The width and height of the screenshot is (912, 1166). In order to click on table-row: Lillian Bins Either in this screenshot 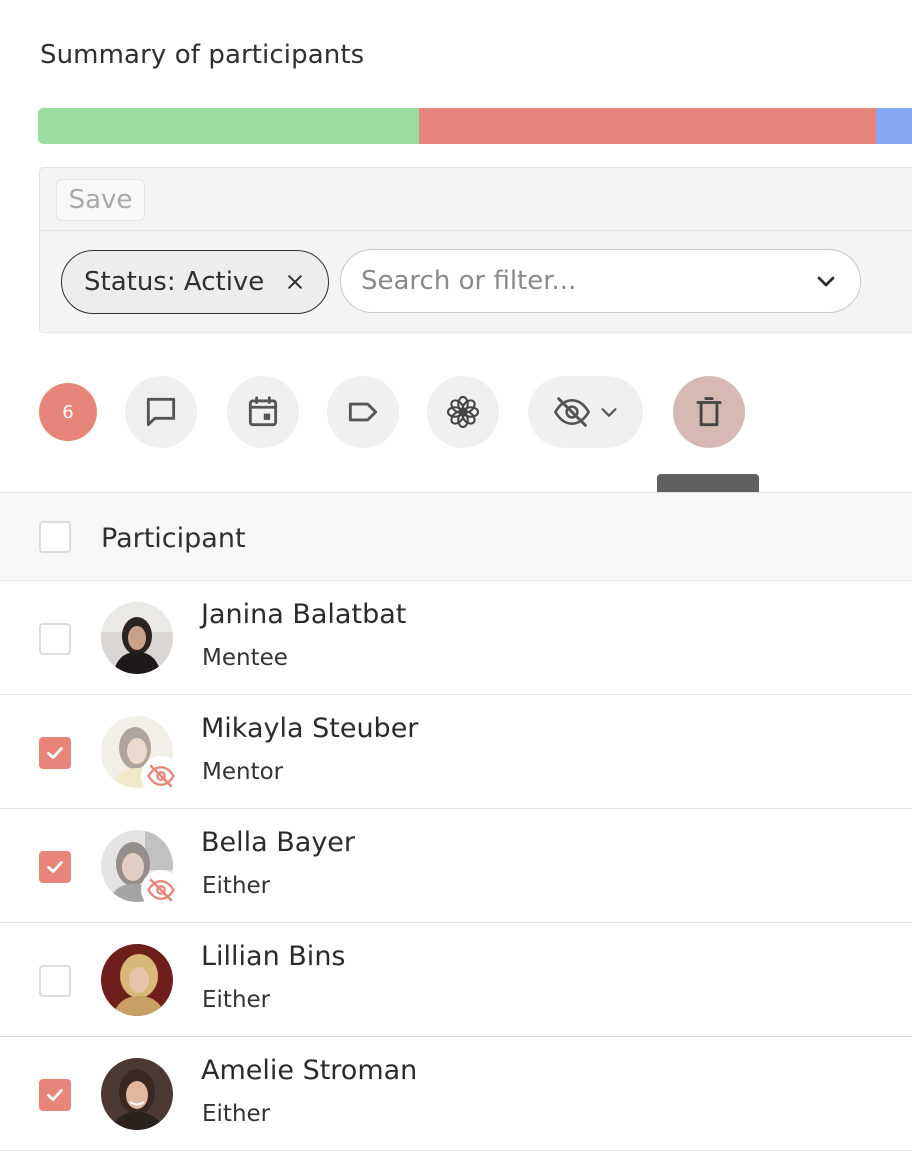, I will do `click(456, 980)`.